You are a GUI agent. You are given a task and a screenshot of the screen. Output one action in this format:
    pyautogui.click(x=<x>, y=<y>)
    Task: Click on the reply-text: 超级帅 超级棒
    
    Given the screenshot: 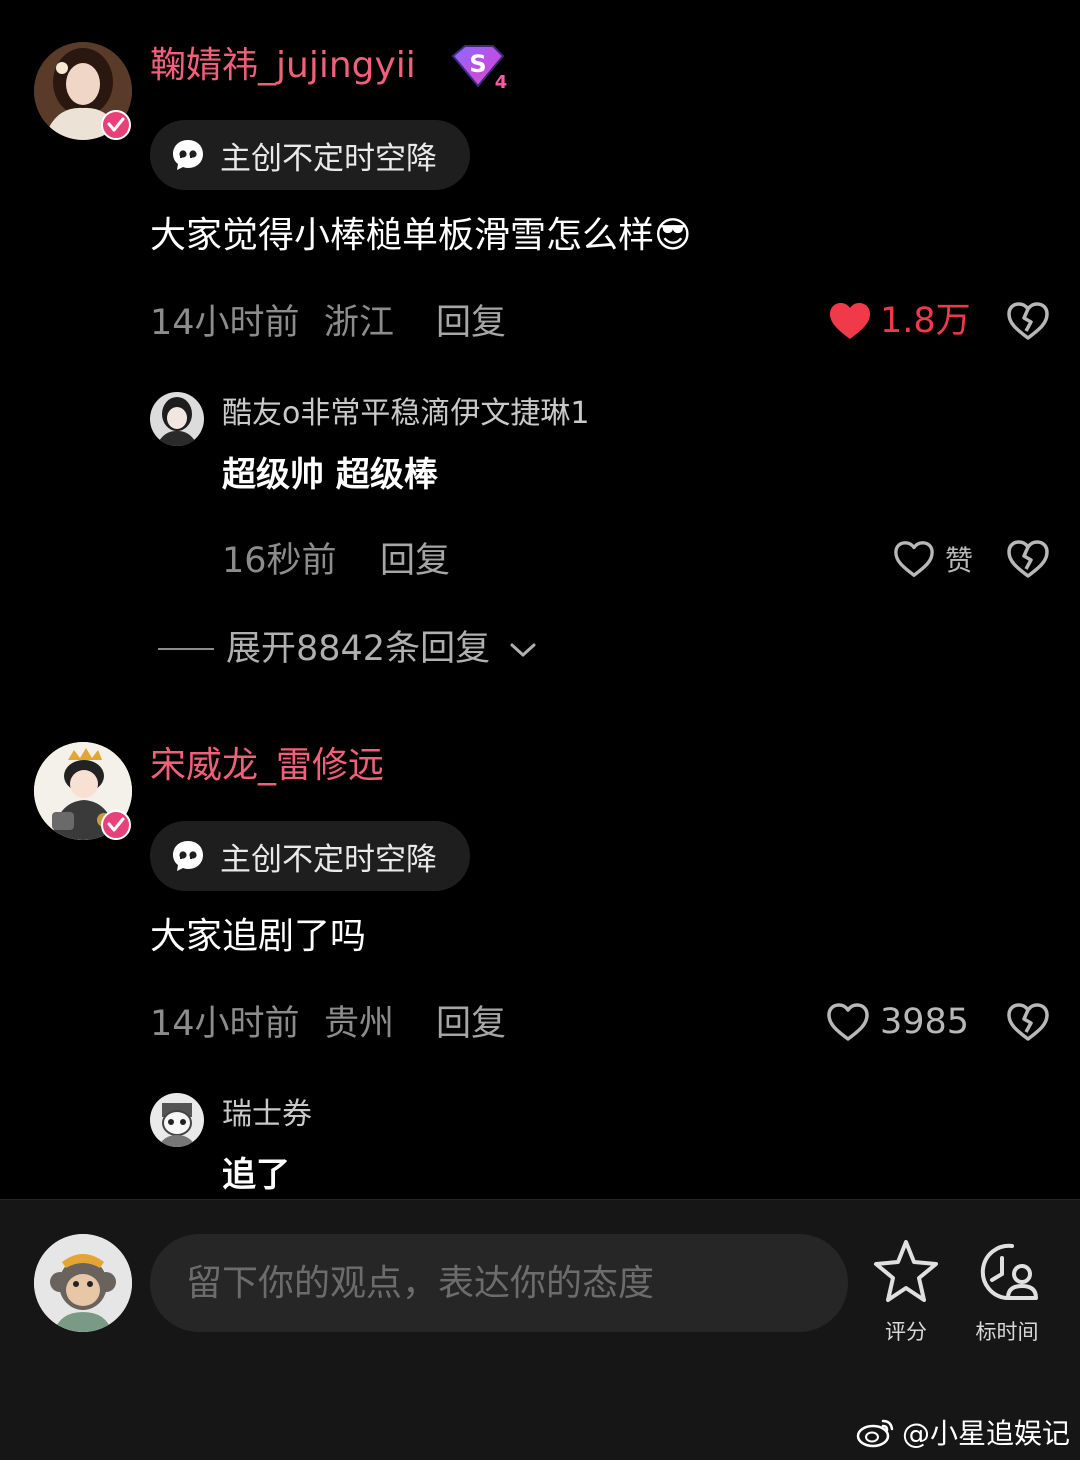 What is the action you would take?
    pyautogui.click(x=330, y=475)
    